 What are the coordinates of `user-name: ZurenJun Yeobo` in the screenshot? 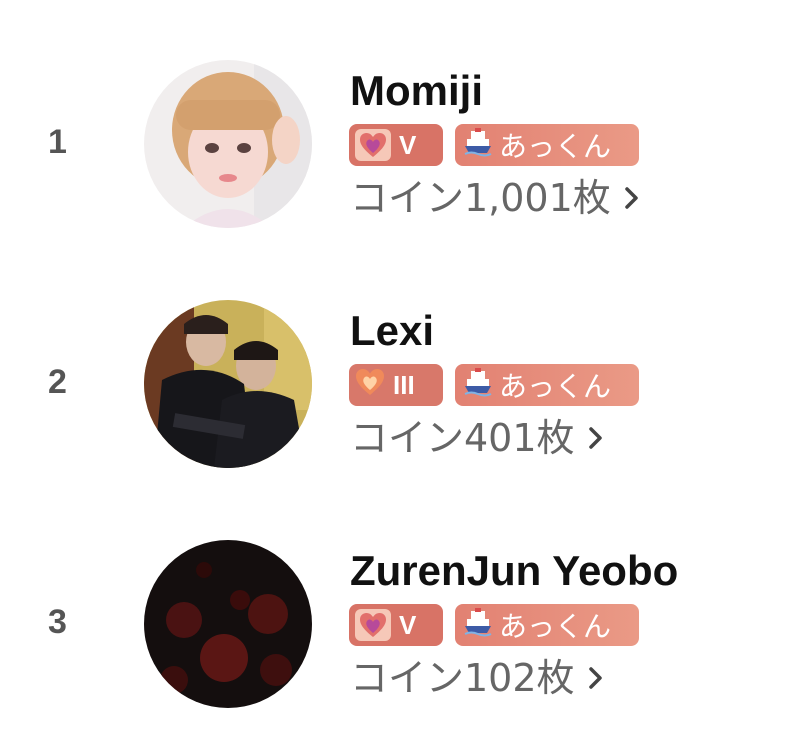 It's located at (514, 571).